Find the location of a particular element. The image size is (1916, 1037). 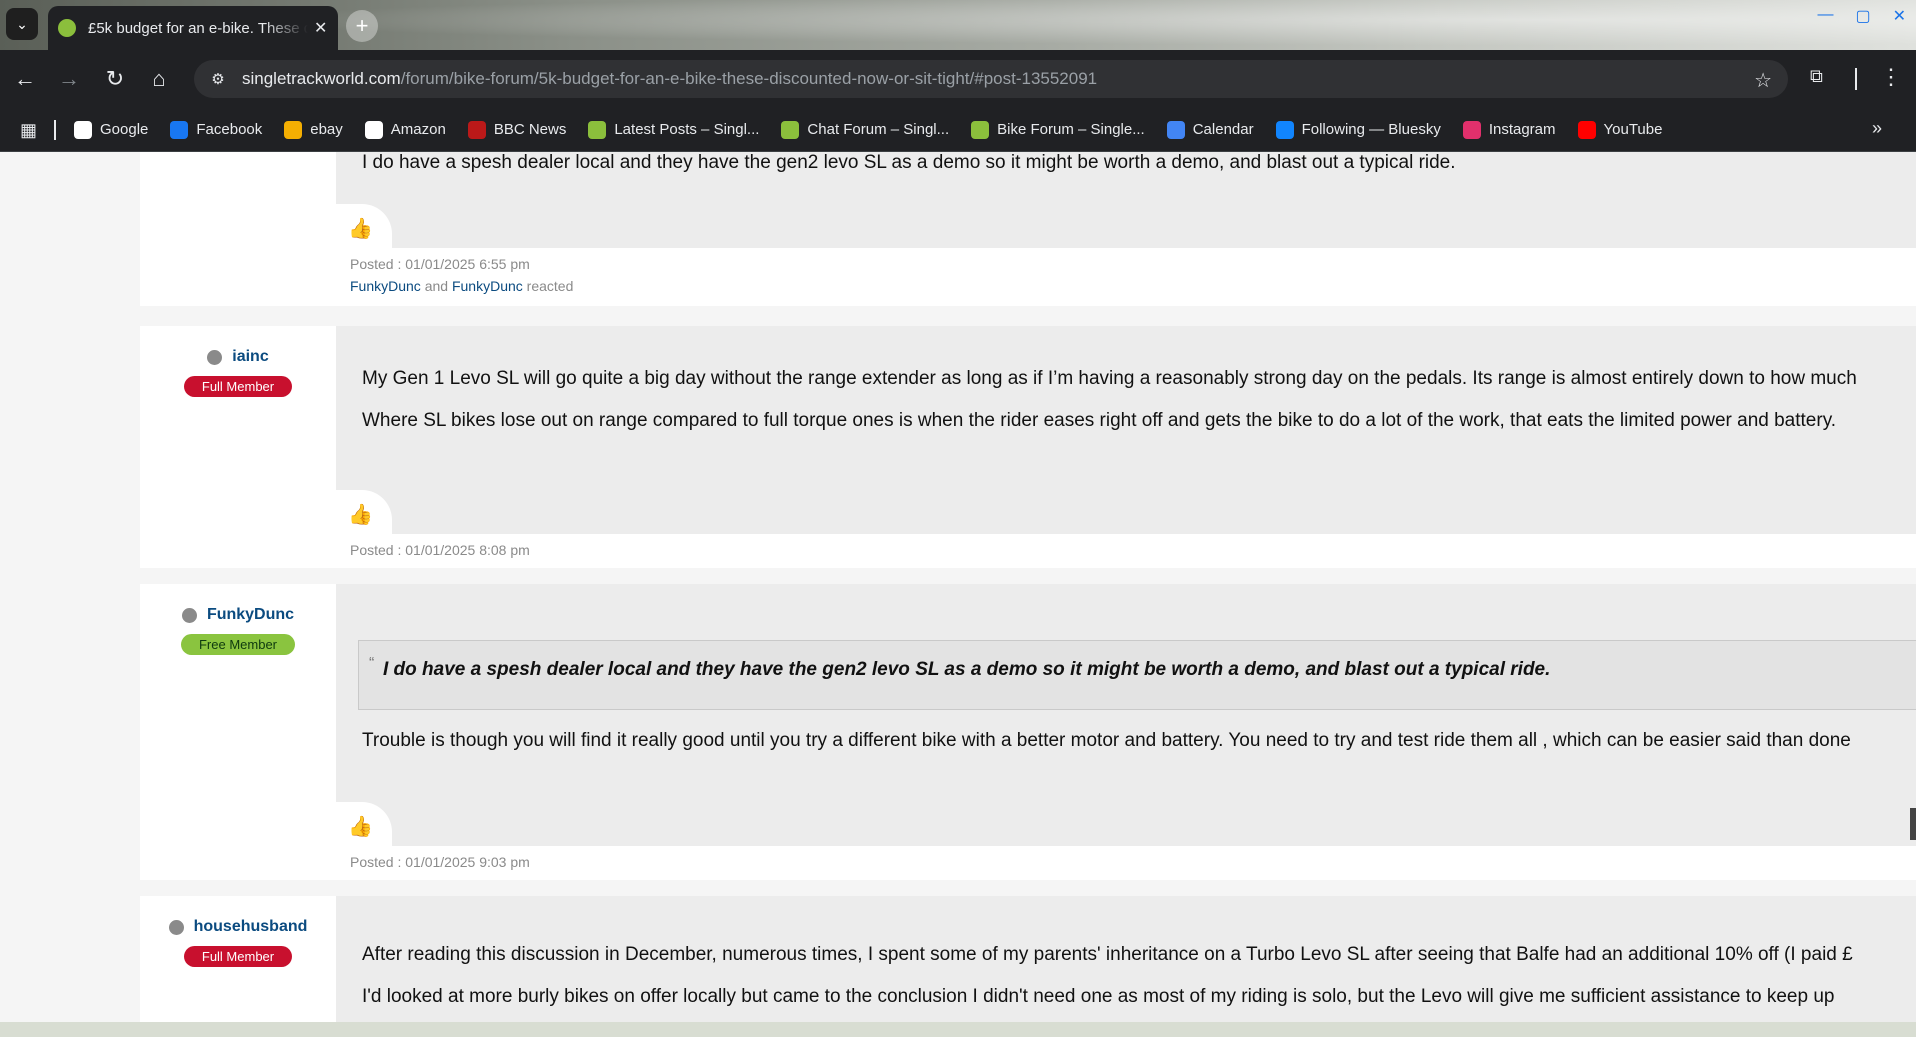

window-controls: — ▢ ✕ is located at coordinates (1861, 16).